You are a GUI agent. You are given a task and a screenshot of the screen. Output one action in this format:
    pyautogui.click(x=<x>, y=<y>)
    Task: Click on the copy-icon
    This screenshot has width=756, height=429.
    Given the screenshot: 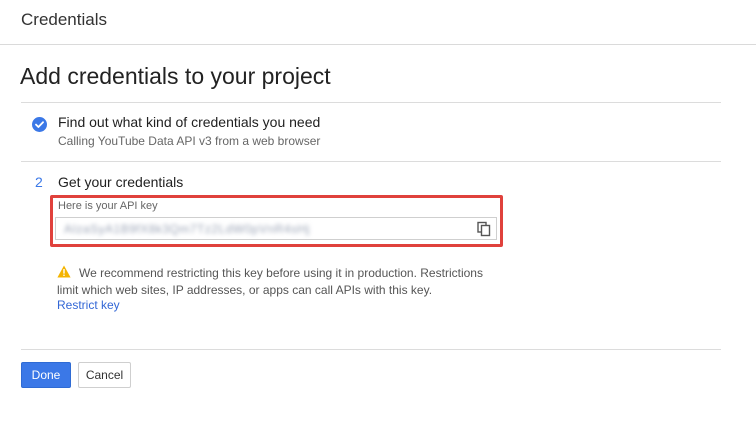 What is the action you would take?
    pyautogui.click(x=484, y=229)
    